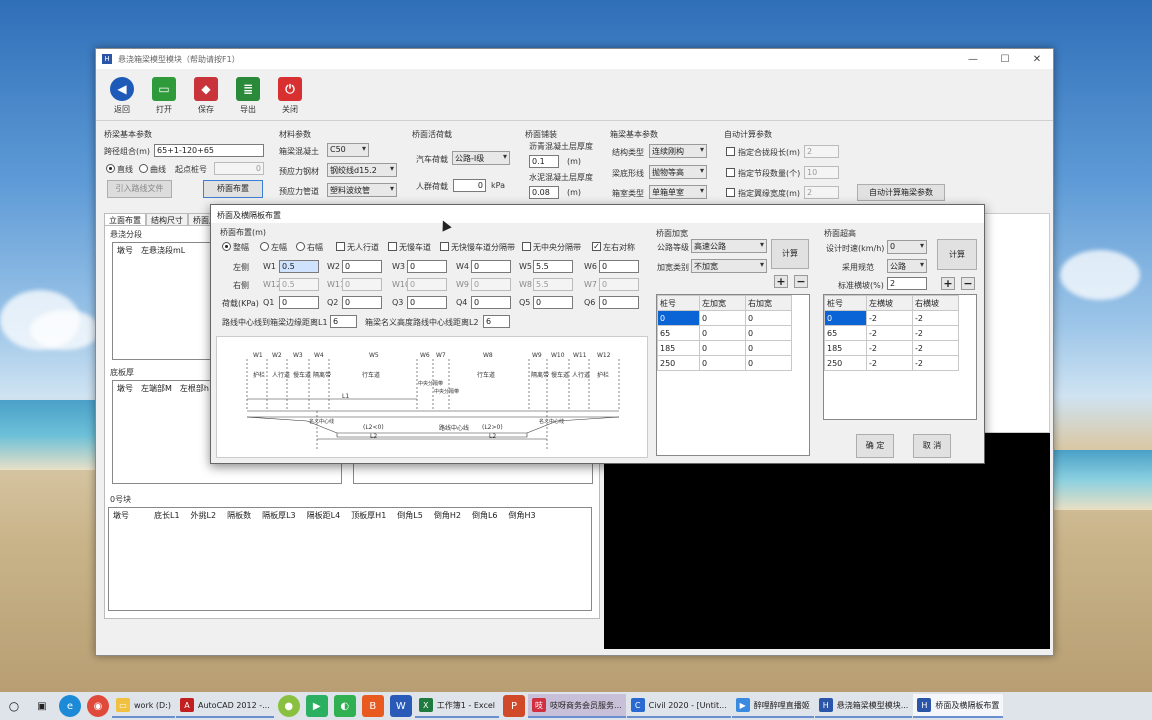 Image resolution: width=1152 pixels, height=720 pixels. Describe the element at coordinates (553, 284) in the screenshot. I see `w8-input: 5.5` at that location.